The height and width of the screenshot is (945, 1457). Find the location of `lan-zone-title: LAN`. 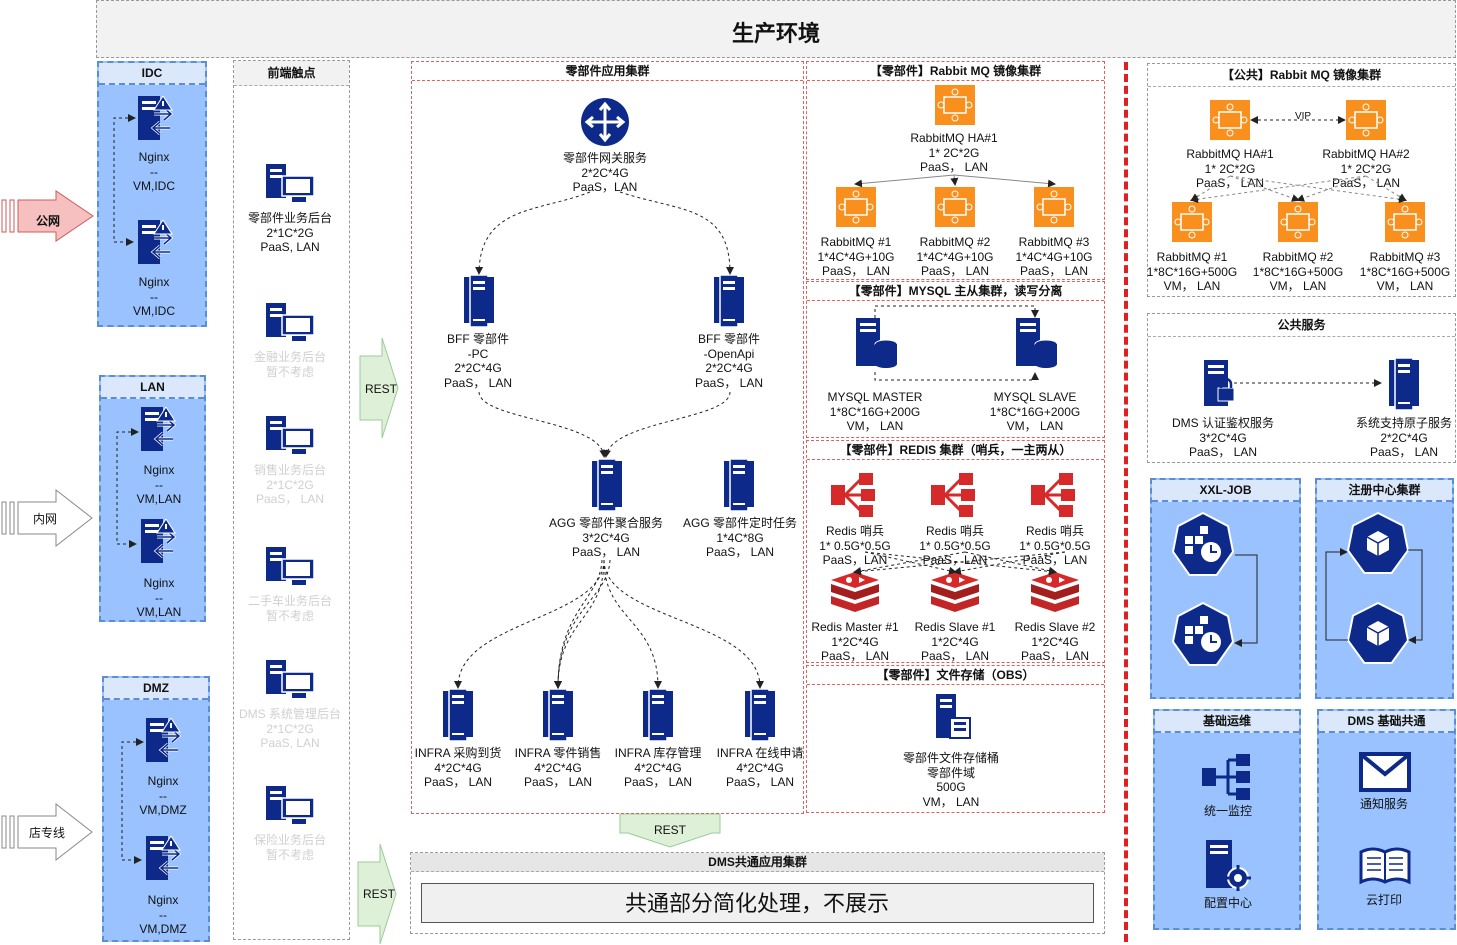

lan-zone-title: LAN is located at coordinates (152, 388).